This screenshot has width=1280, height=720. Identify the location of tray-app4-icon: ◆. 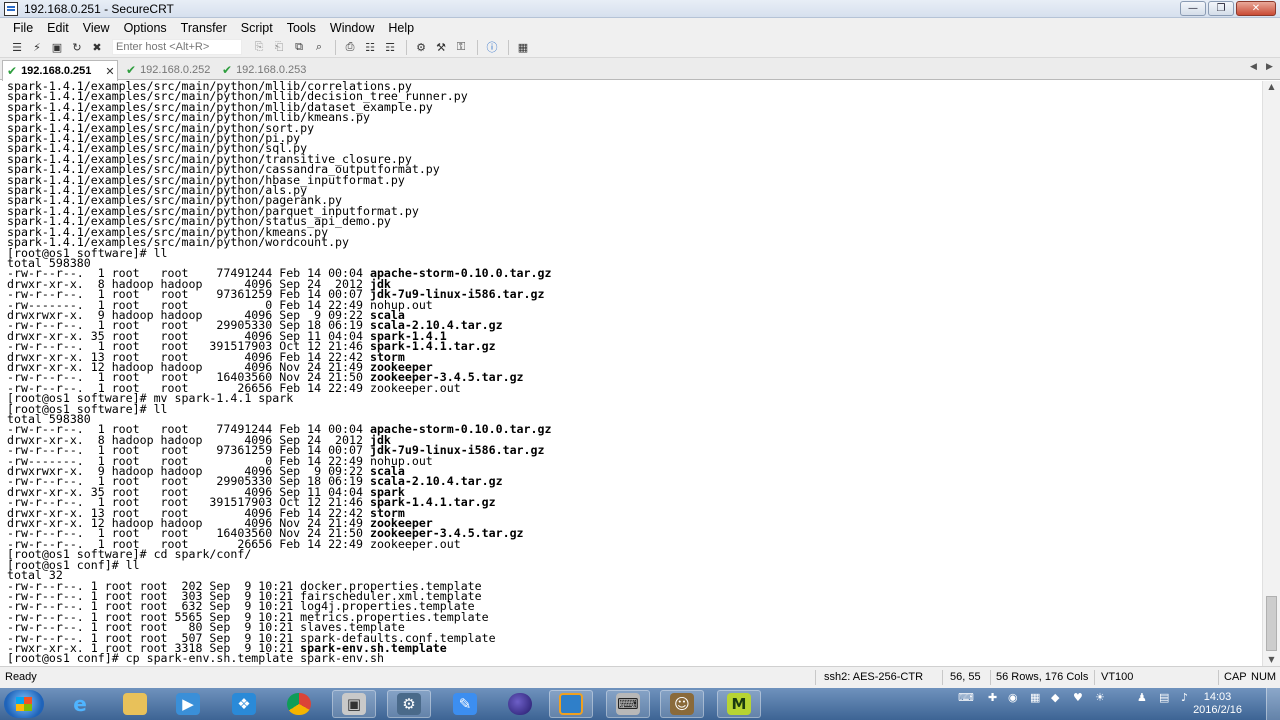
(1055, 697).